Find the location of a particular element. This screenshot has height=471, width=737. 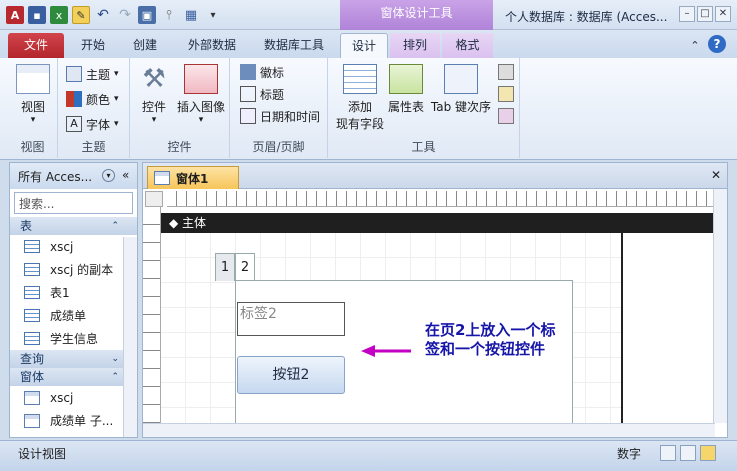

excel-icon: x is located at coordinates (59, 15).